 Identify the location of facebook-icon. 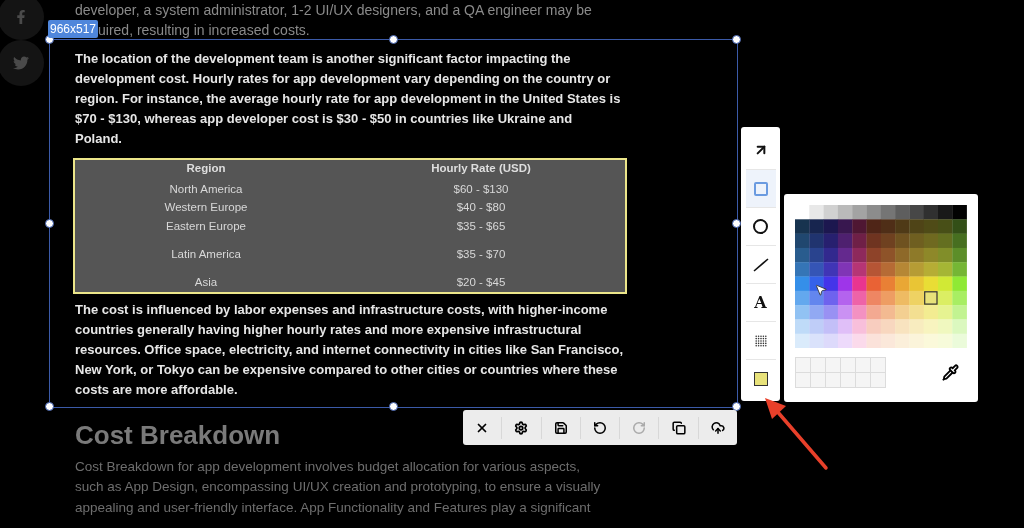
(21, 17).